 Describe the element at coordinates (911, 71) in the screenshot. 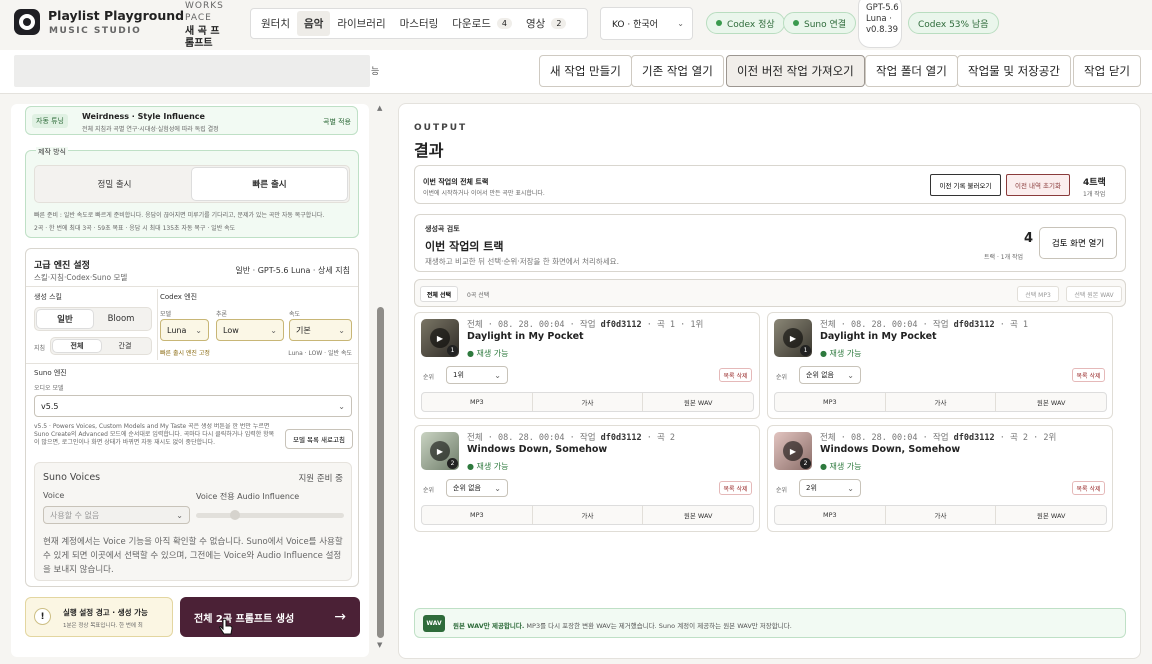

I see `open-folder-button: 작업 폴더 열기` at that location.